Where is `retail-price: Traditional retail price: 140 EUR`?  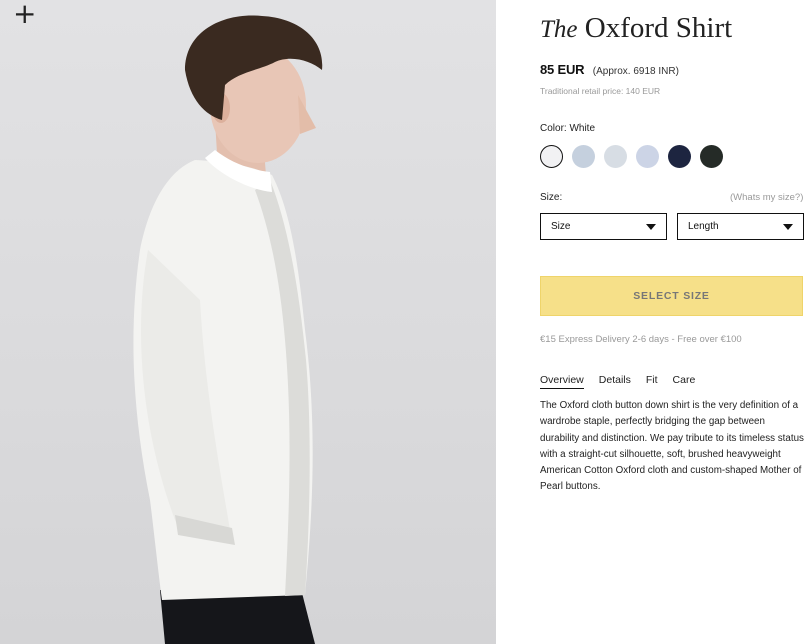 retail-price: Traditional retail price: 140 EUR is located at coordinates (600, 91).